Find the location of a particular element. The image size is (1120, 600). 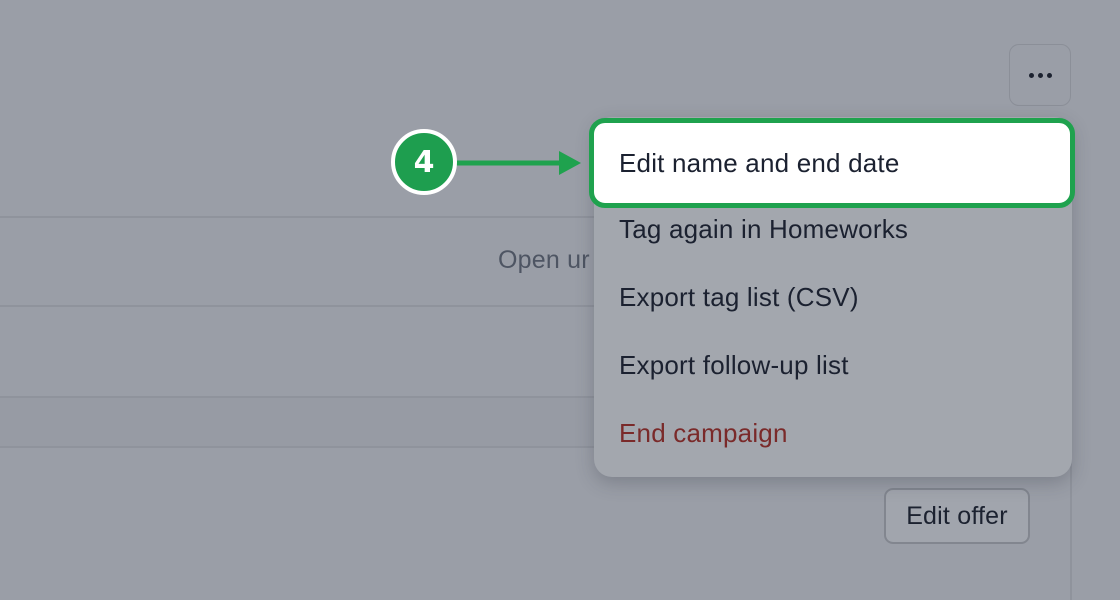

step-badge: 4 is located at coordinates (424, 162).